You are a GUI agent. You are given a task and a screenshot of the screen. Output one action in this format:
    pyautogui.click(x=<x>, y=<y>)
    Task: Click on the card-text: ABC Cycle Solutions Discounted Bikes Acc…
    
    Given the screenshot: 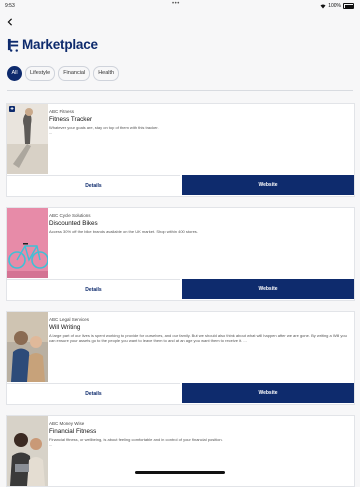 What is the action you would take?
    pyautogui.click(x=199, y=223)
    